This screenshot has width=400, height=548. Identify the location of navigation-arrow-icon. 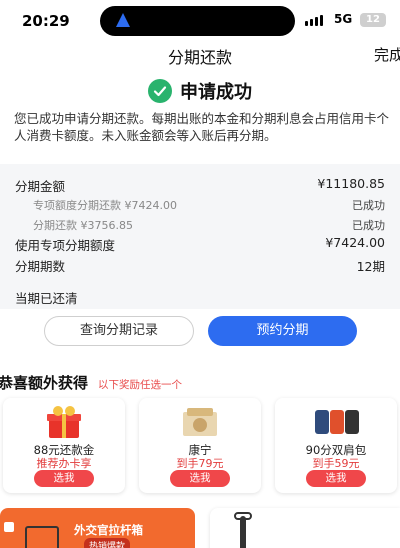
(123, 20).